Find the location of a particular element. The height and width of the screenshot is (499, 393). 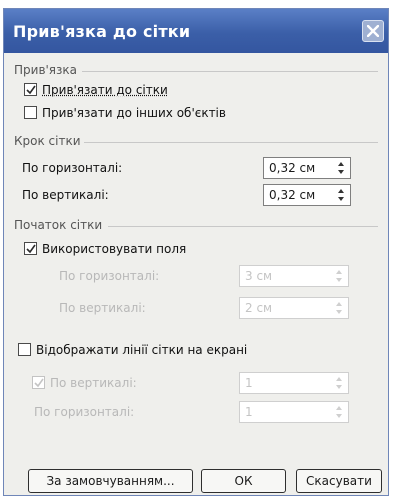

cancel-button: Скасувати is located at coordinates (339, 481).